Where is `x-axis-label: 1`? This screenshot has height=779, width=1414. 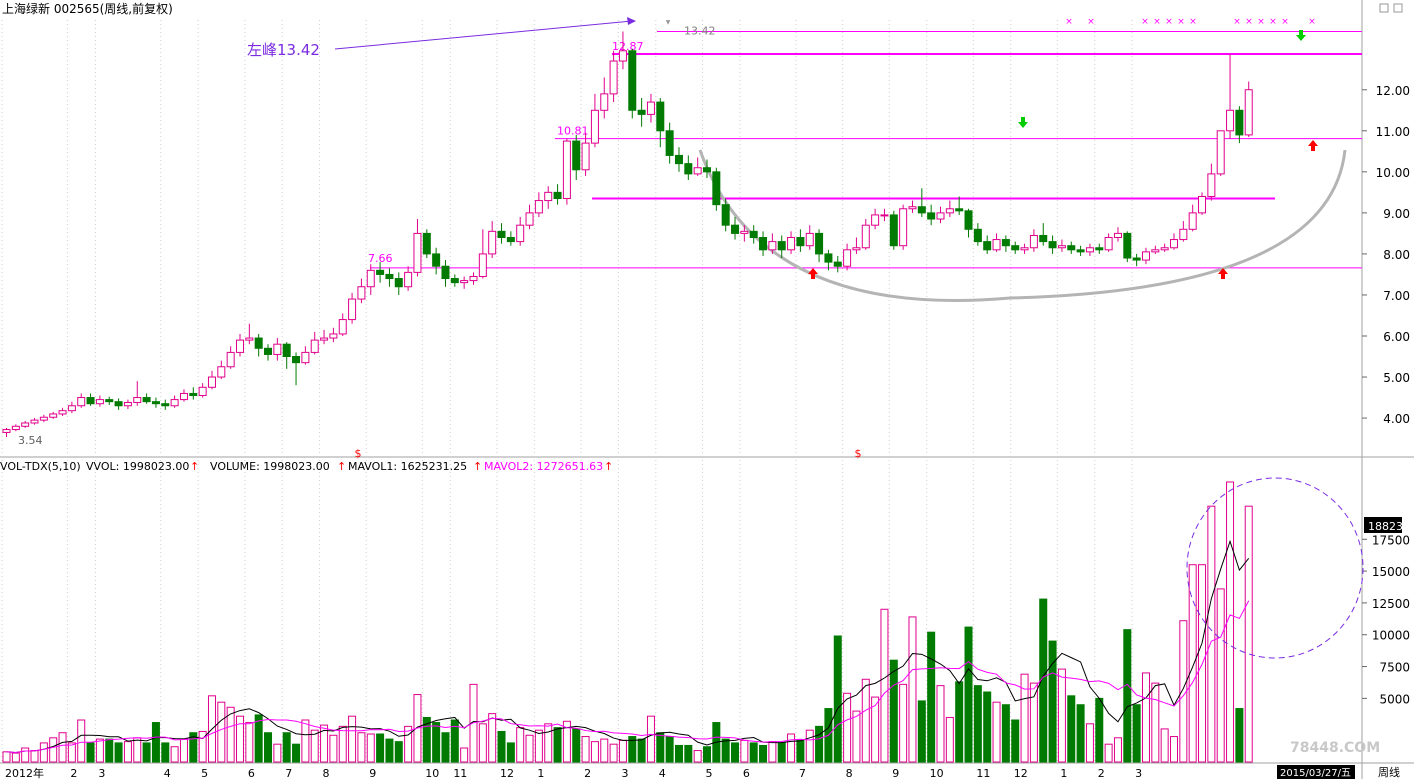 x-axis-label: 1 is located at coordinates (1063, 773).